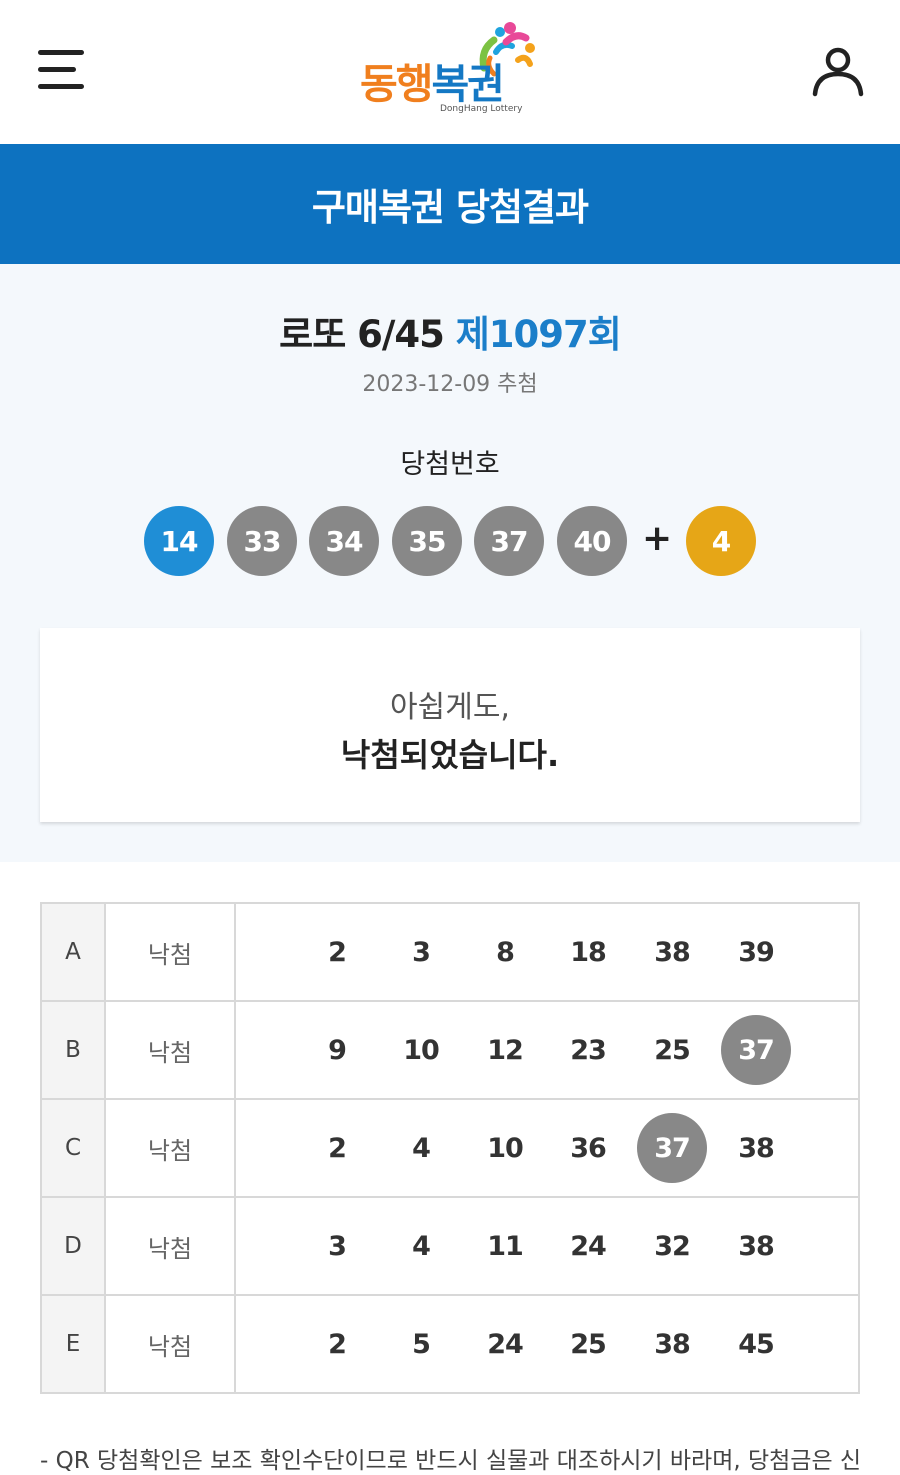 The image size is (900, 1475). Describe the element at coordinates (427, 541) in the screenshot. I see `winning-ball: 35` at that location.